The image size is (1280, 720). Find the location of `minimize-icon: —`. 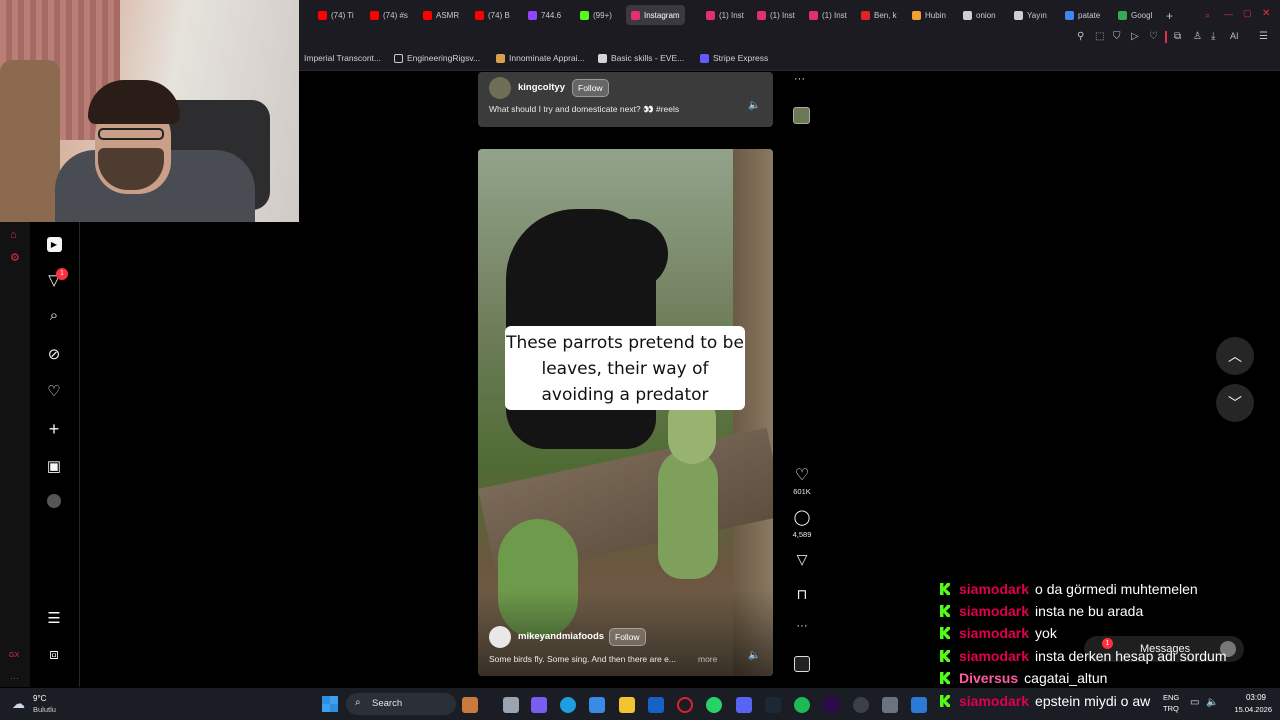

minimize-icon: — is located at coordinates (1228, 14).